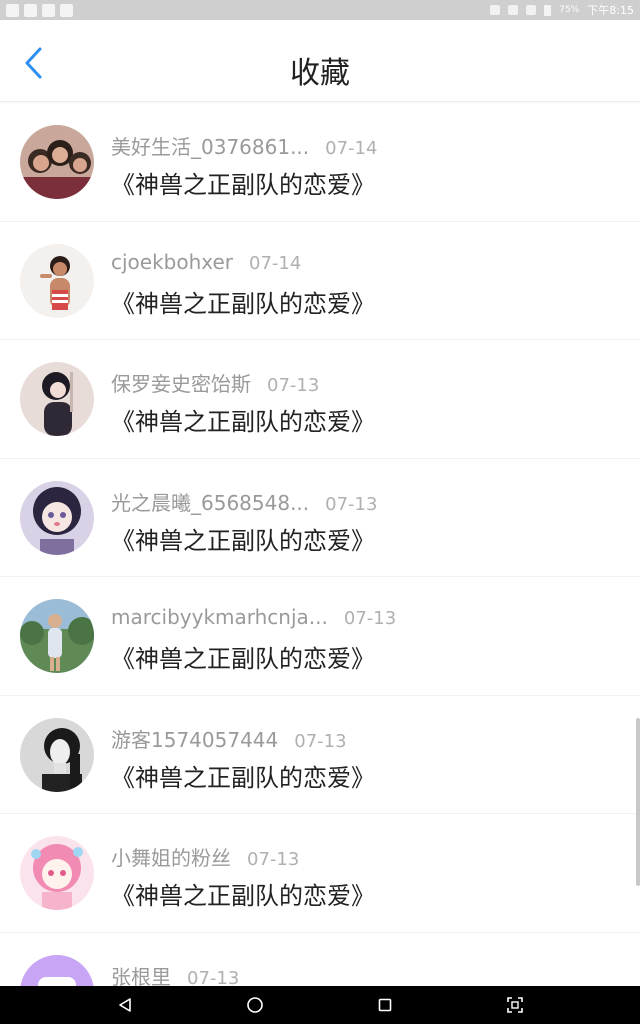 The height and width of the screenshot is (1024, 640). I want to click on page-title: 收藏, so click(320, 73).